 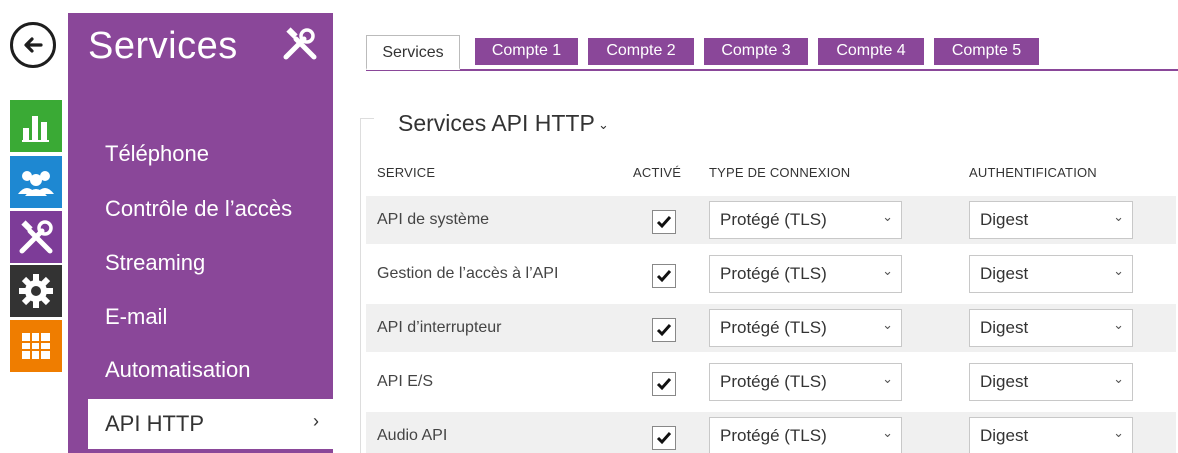 I want to click on status-menu-button, so click(x=36, y=126).